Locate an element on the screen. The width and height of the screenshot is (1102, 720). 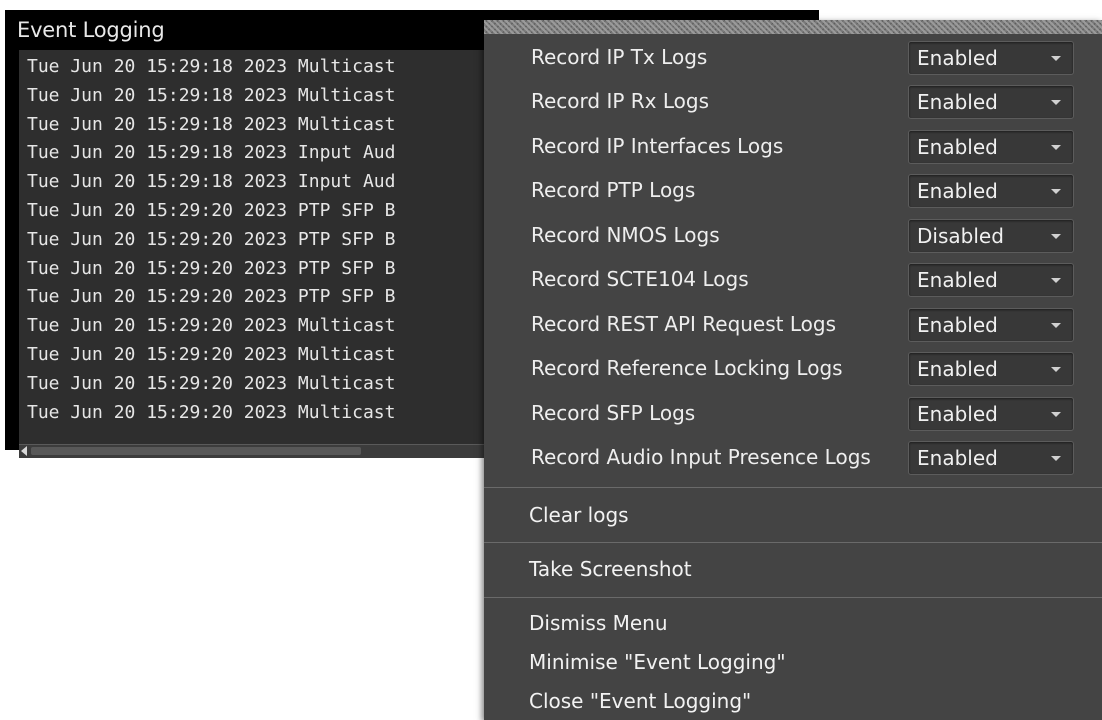
ip-interfaces-logs-select: Enabled is located at coordinates (991, 147).